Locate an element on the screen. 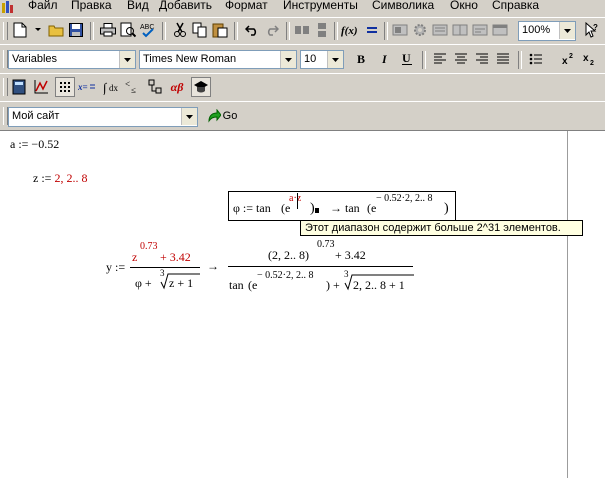 The height and width of the screenshot is (478, 605). svg-text: dx is located at coordinates (114, 88).